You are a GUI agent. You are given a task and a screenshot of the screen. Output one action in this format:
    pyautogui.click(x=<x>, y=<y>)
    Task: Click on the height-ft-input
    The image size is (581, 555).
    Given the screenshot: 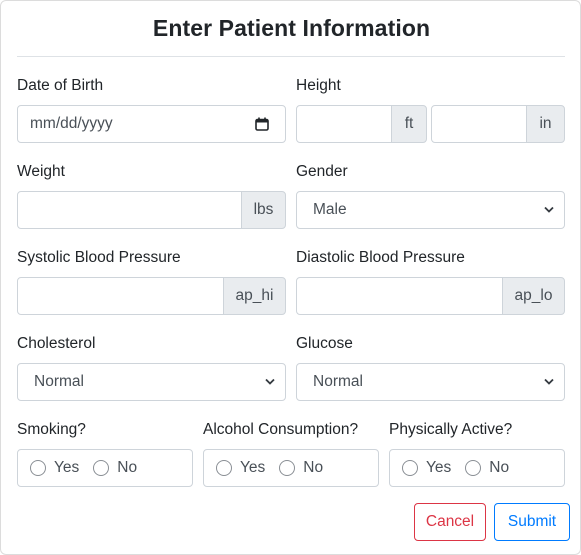 What is the action you would take?
    pyautogui.click(x=344, y=124)
    